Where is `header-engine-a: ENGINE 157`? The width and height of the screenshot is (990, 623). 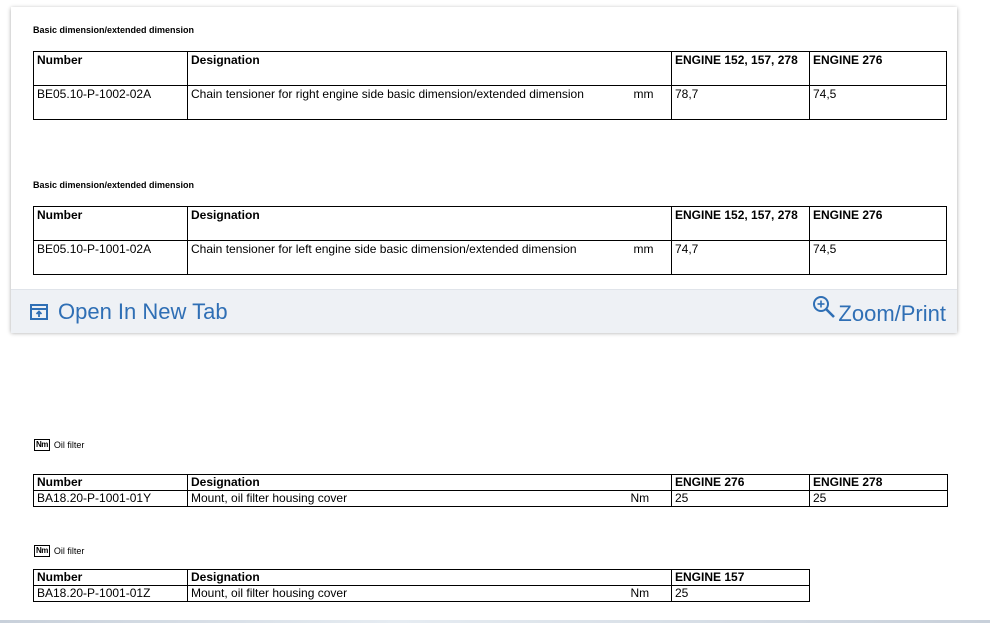
header-engine-a: ENGINE 157 is located at coordinates (740, 577).